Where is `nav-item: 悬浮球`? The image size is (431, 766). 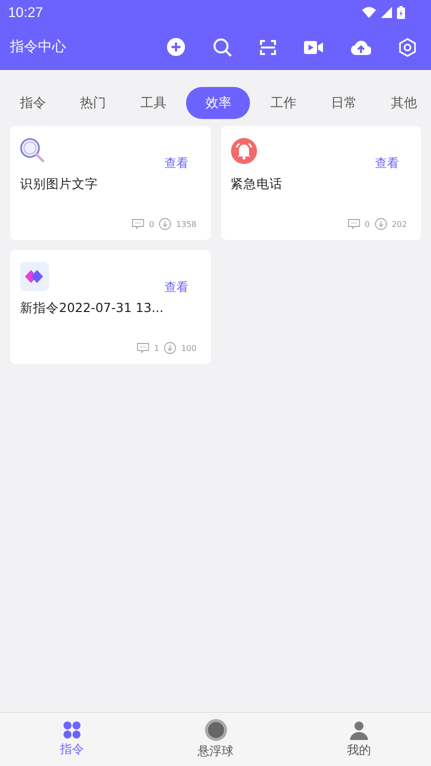
nav-item: 悬浮球 is located at coordinates (216, 739).